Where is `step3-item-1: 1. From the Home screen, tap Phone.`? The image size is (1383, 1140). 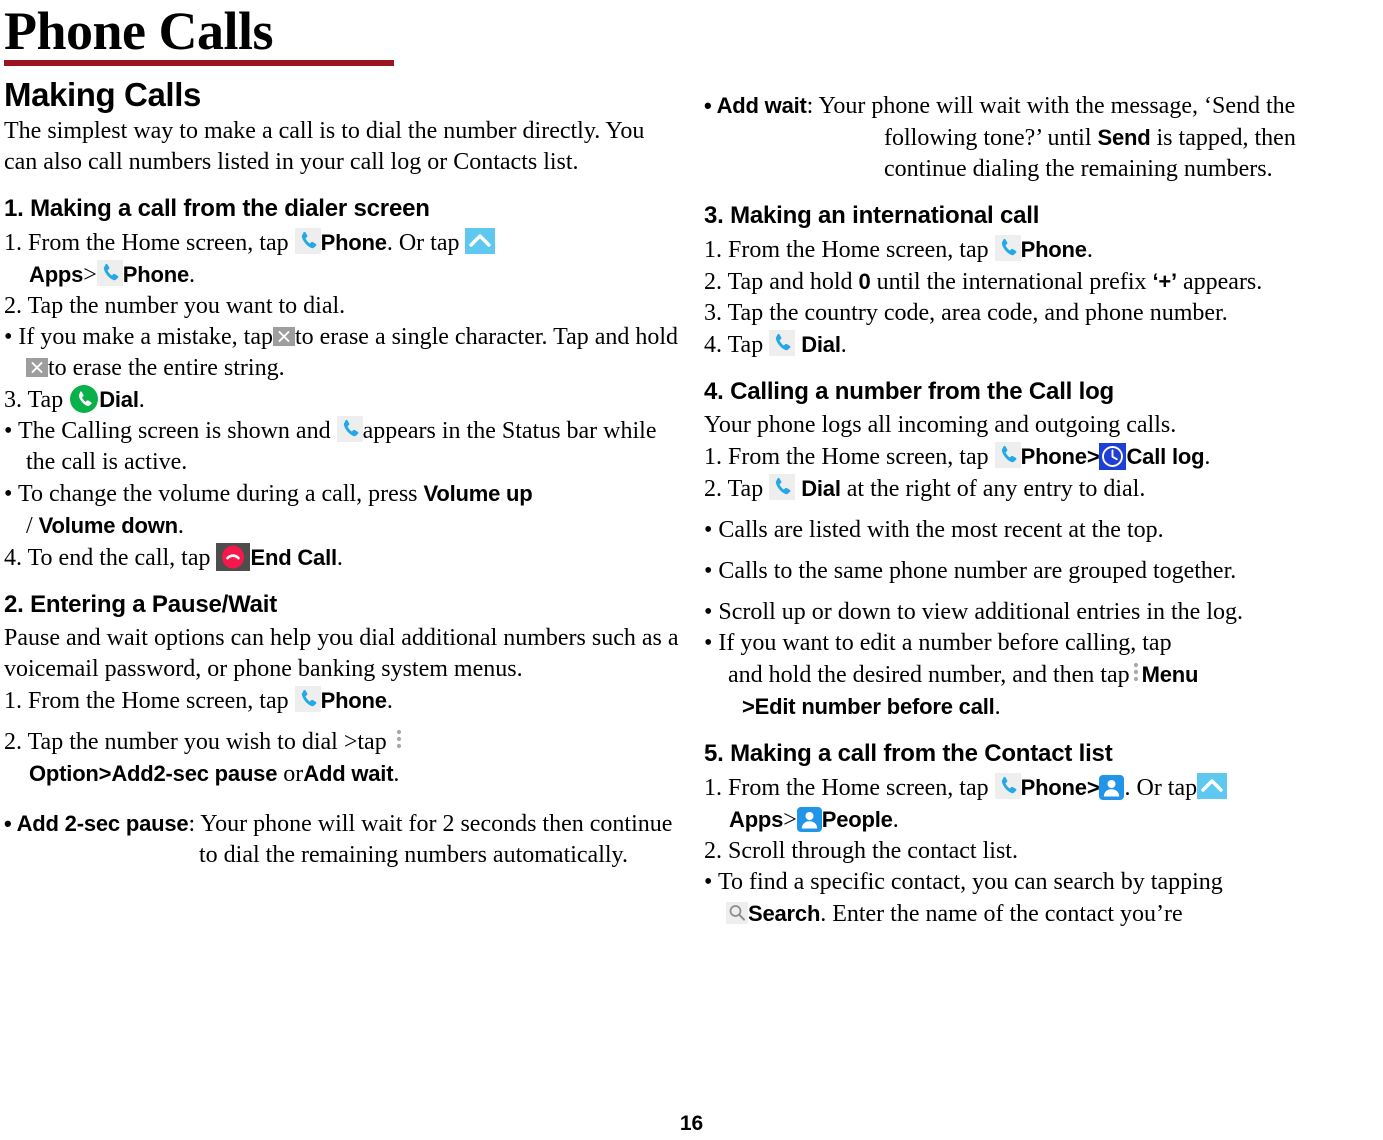
step3-item-1: 1. From the Home screen, tap Phone. is located at coordinates (1040, 250).